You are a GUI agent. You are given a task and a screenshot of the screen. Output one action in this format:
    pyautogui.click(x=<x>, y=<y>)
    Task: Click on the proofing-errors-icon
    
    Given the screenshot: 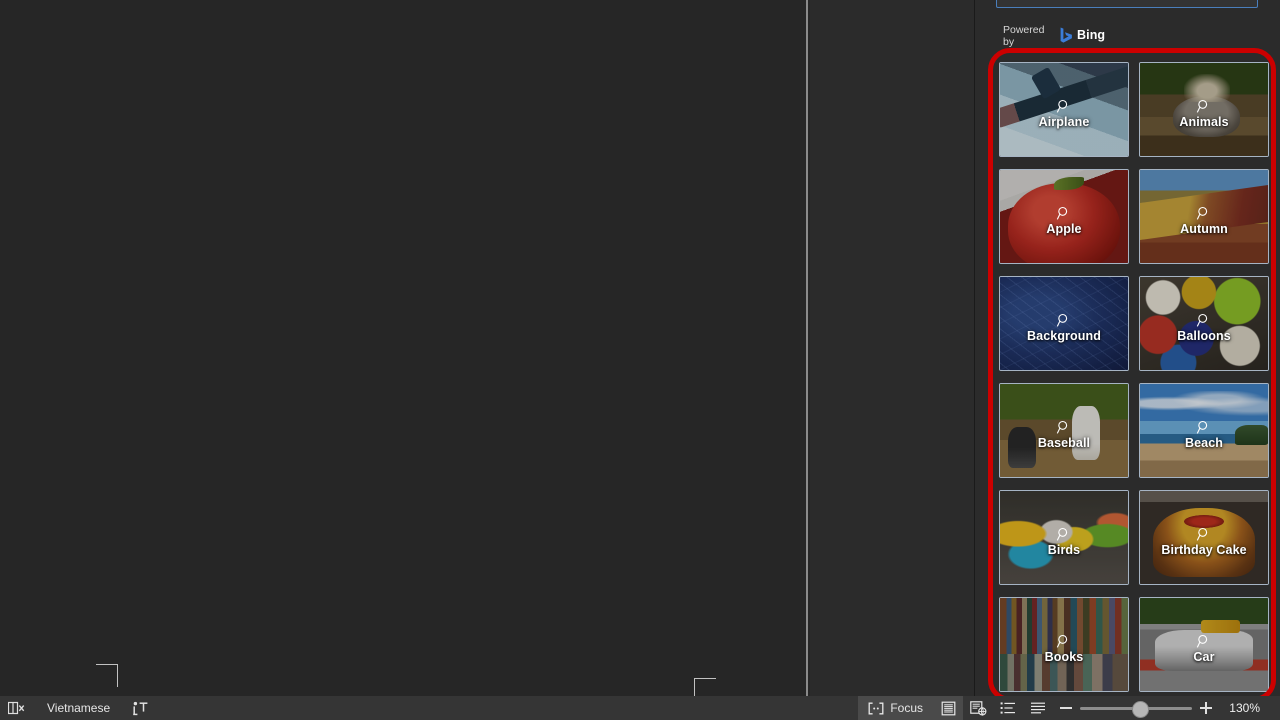 What is the action you would take?
    pyautogui.click(x=16, y=708)
    